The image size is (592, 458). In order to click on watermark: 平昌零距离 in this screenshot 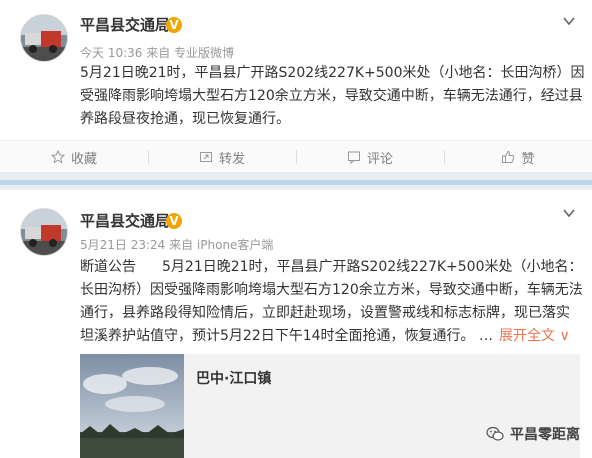, I will do `click(533, 434)`.